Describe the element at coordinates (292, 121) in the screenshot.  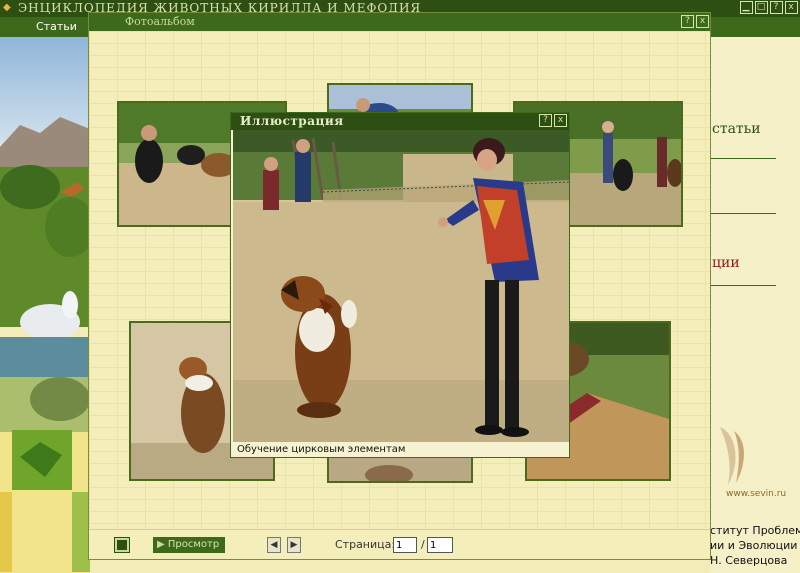
I see `illustration-title: Иллюстрация` at that location.